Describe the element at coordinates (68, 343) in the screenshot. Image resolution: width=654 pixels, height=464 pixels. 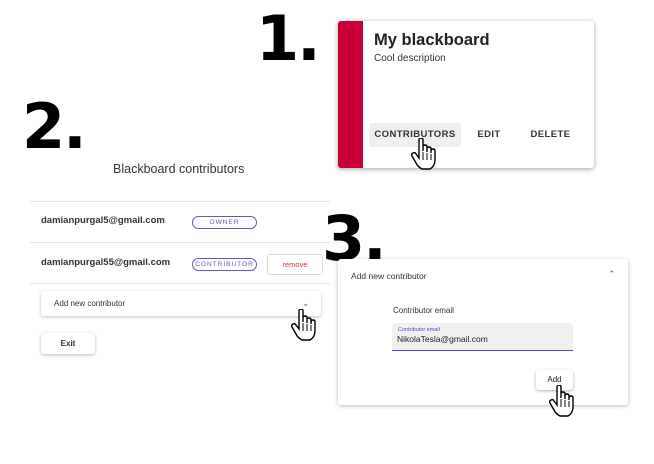
I see `exit-button: Exit` at that location.